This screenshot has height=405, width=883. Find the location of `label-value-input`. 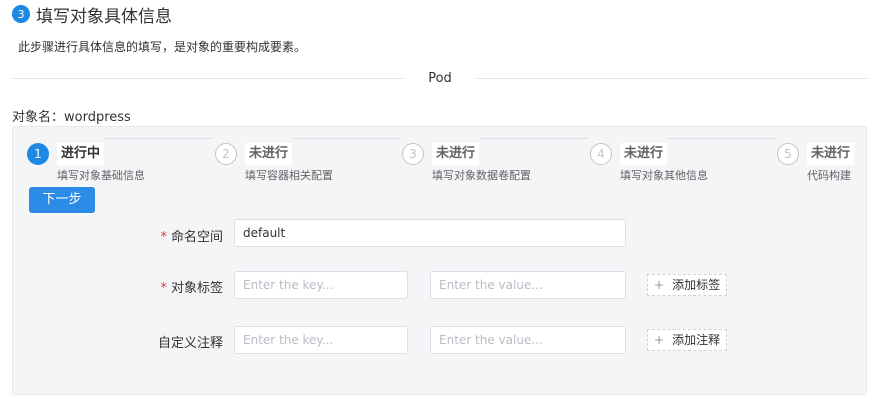

label-value-input is located at coordinates (528, 285).